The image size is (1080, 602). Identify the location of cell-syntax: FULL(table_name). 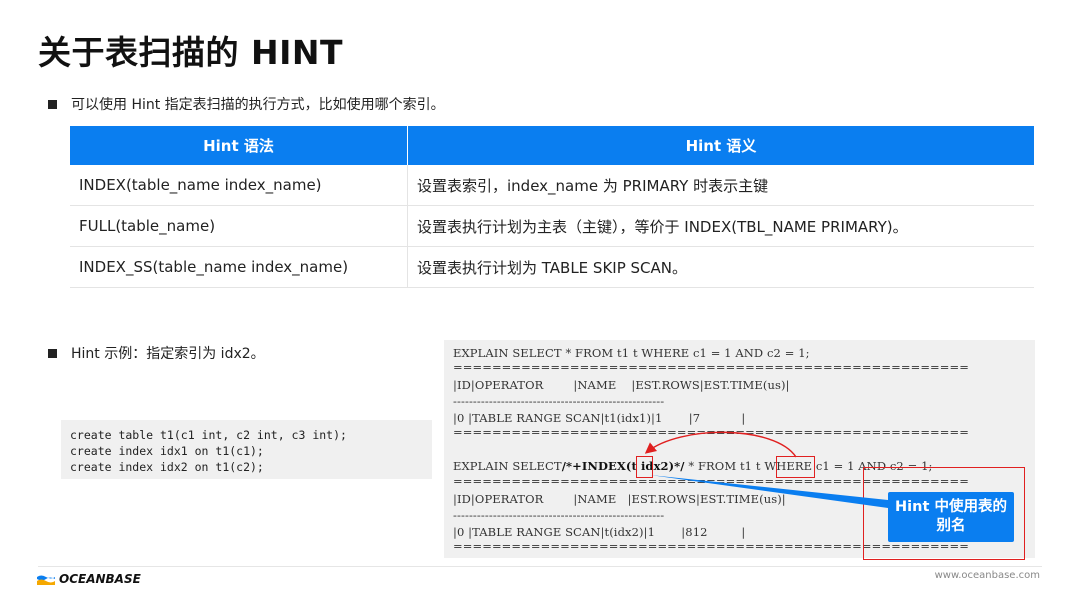
(239, 226).